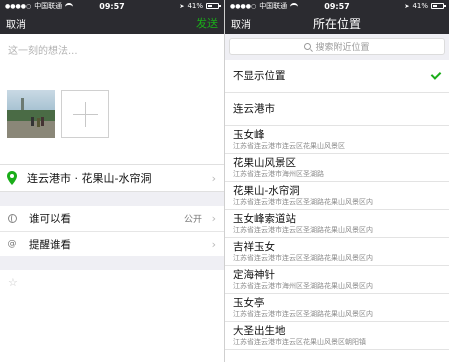 This screenshot has height=362, width=449. What do you see at coordinates (12, 244) in the screenshot?
I see `at-icon: @` at bounding box center [12, 244].